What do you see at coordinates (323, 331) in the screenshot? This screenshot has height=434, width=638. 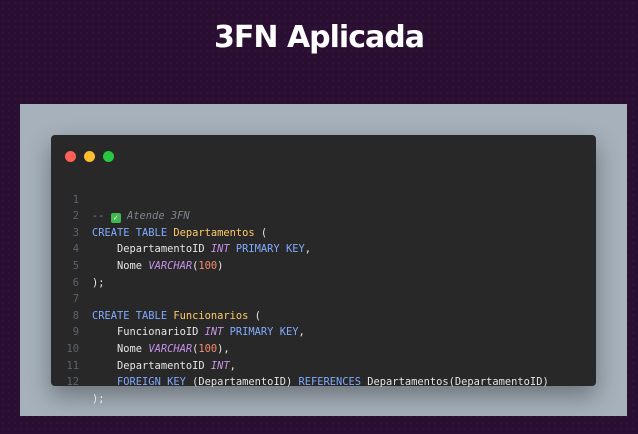 I see `code-line: 9 Nome VARCHAR(100),` at bounding box center [323, 331].